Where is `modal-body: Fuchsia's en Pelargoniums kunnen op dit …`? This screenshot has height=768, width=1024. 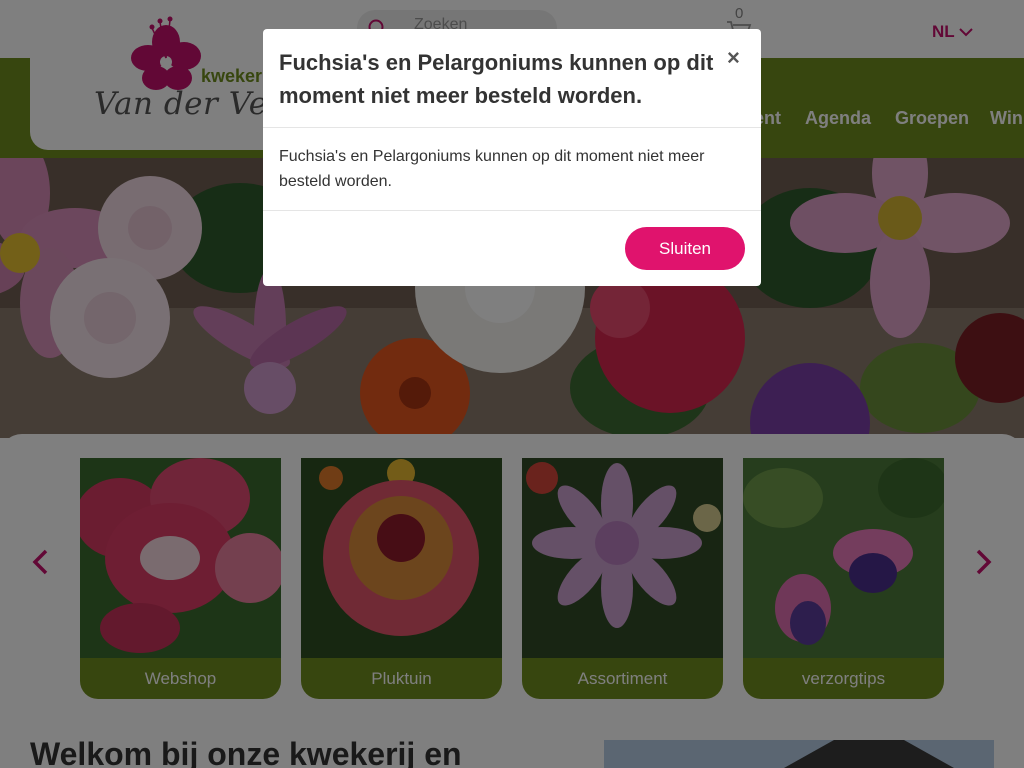
modal-body: Fuchsia's en Pelargoniums kunnen op dit … is located at coordinates (492, 169).